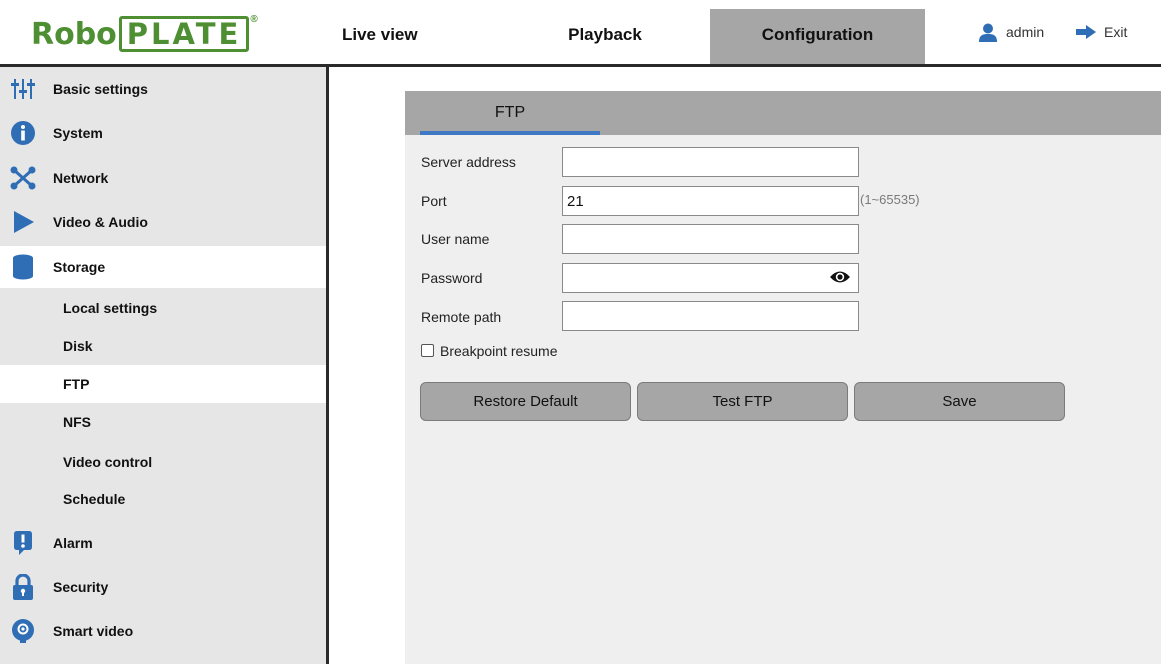  I want to click on port-range-hint: (1~65535), so click(890, 199).